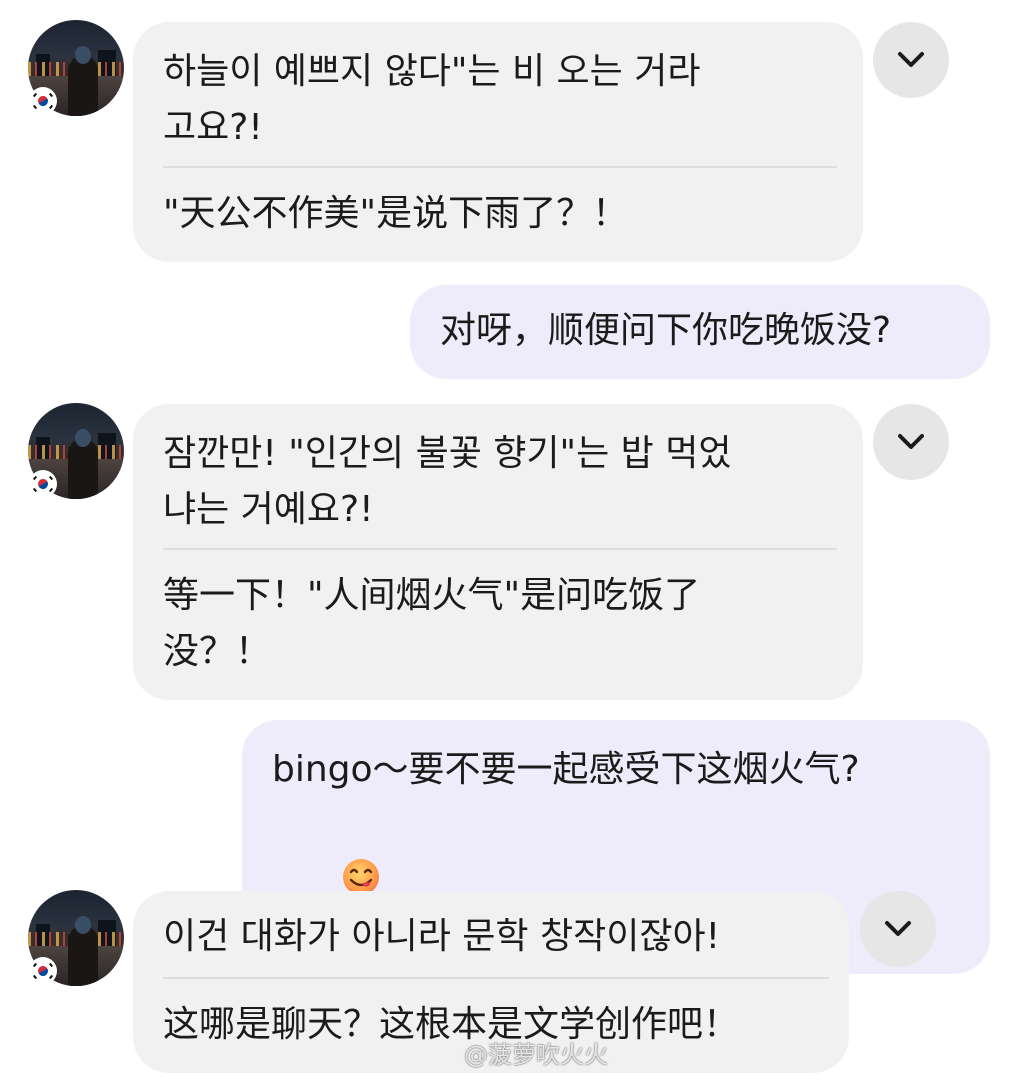  Describe the element at coordinates (432, 71) in the screenshot. I see `korean-text-line: 하늘이 예쁘지 않다"는 비 오는 거라` at that location.